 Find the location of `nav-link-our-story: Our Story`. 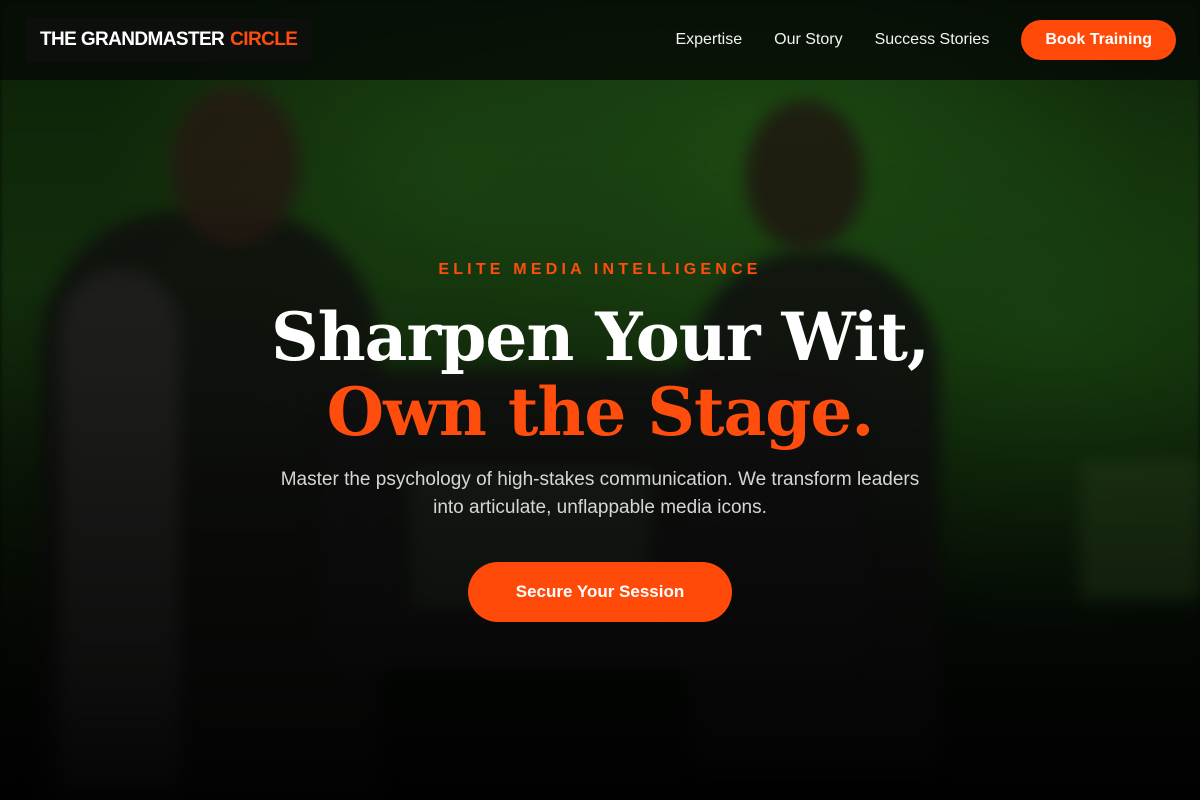

nav-link-our-story: Our Story is located at coordinates (808, 40).